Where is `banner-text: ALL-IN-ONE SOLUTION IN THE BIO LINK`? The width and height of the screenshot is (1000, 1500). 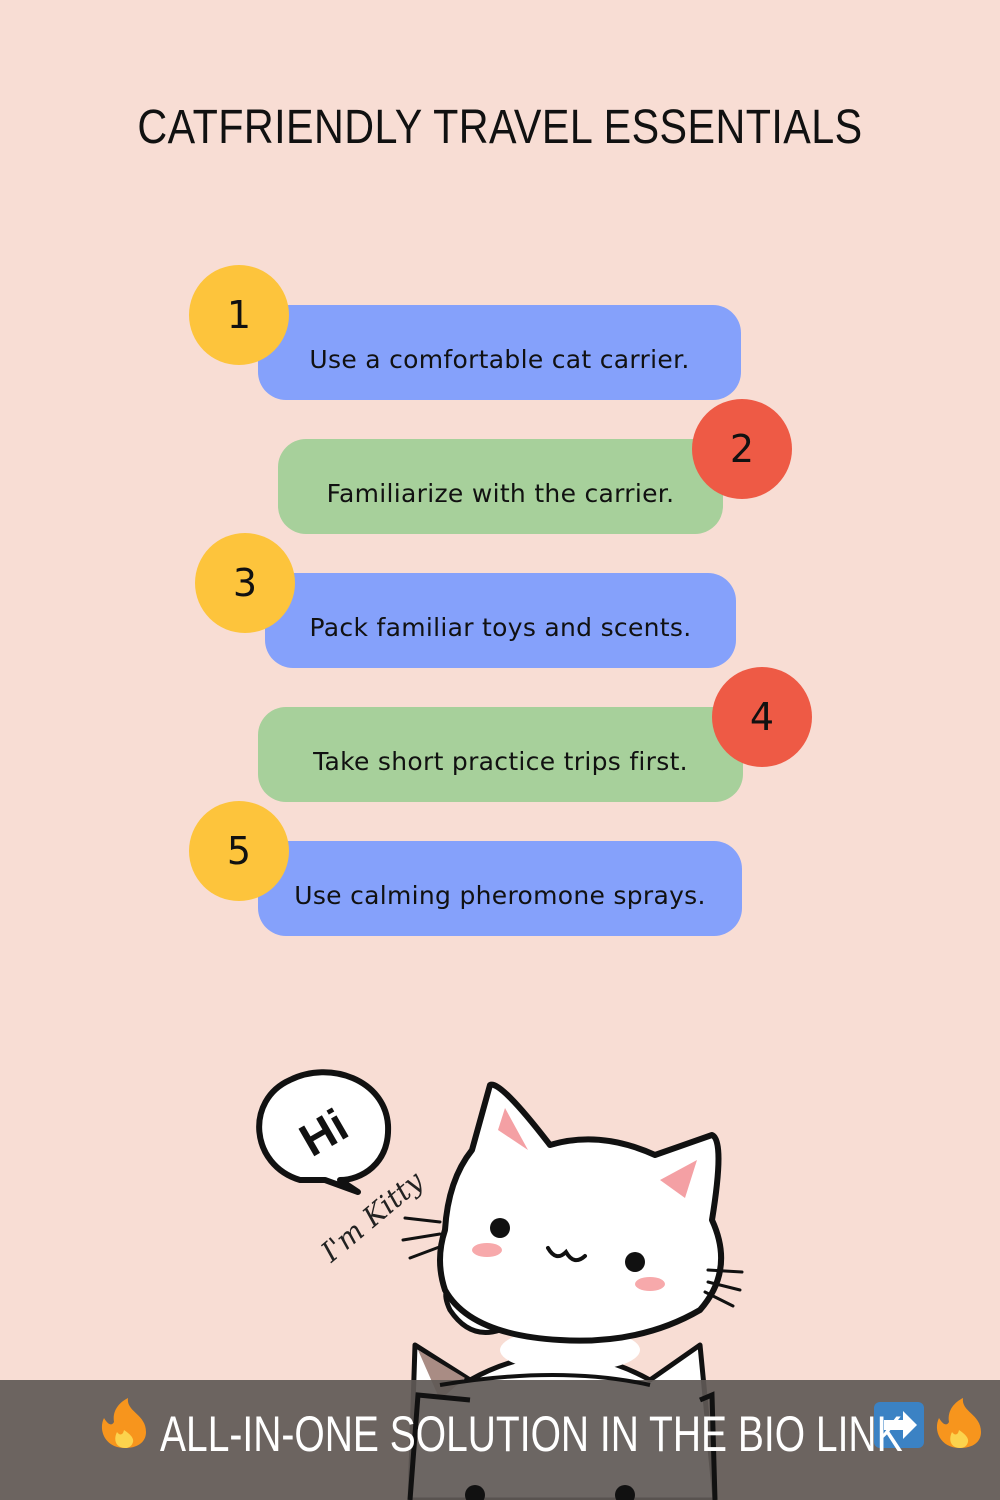
banner-text: ALL-IN-ONE SOLUTION IN THE BIO LINK is located at coordinates (531, 1434).